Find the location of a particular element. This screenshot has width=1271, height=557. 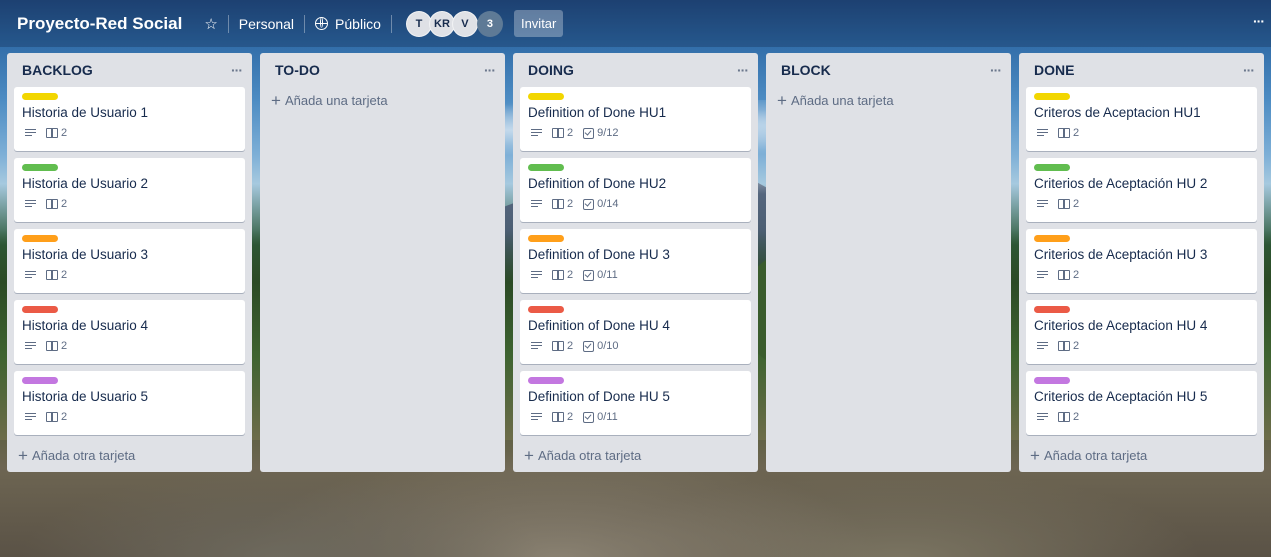

checklist-badge: 9/12 is located at coordinates (601, 133).